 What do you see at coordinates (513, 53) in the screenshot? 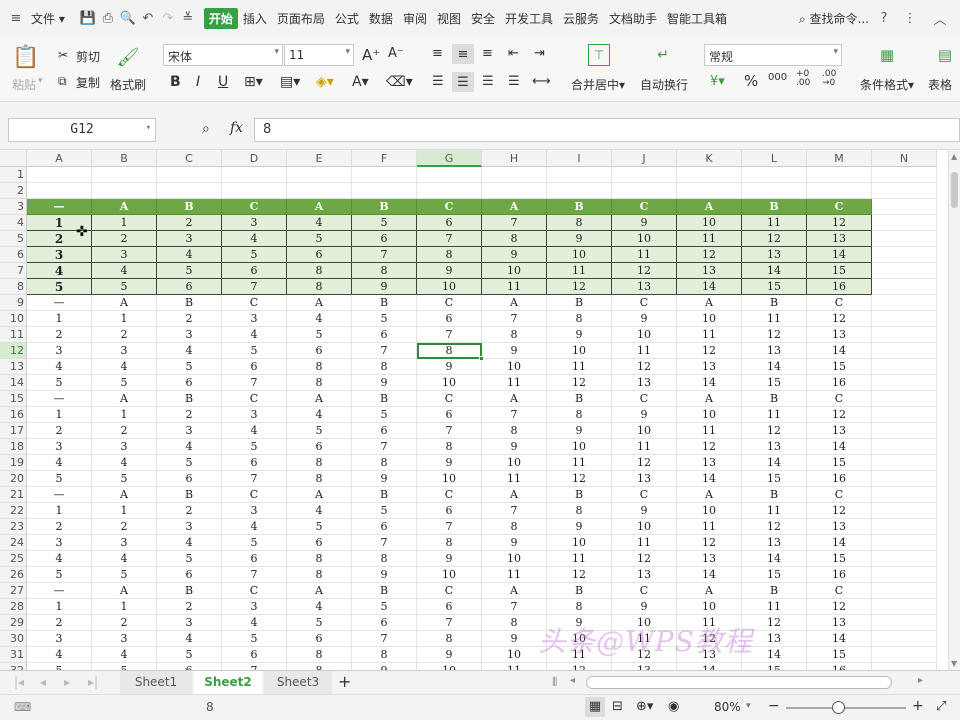
I see `indent-decrease-icon: ⇤` at bounding box center [513, 53].